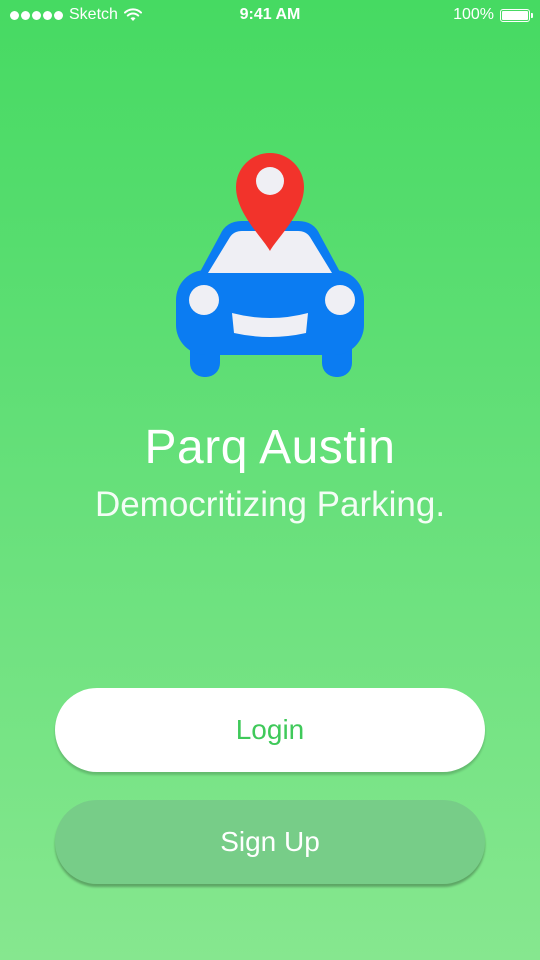 The height and width of the screenshot is (960, 540). What do you see at coordinates (270, 504) in the screenshot?
I see `app-tagline: Democritizing Parking.` at bounding box center [270, 504].